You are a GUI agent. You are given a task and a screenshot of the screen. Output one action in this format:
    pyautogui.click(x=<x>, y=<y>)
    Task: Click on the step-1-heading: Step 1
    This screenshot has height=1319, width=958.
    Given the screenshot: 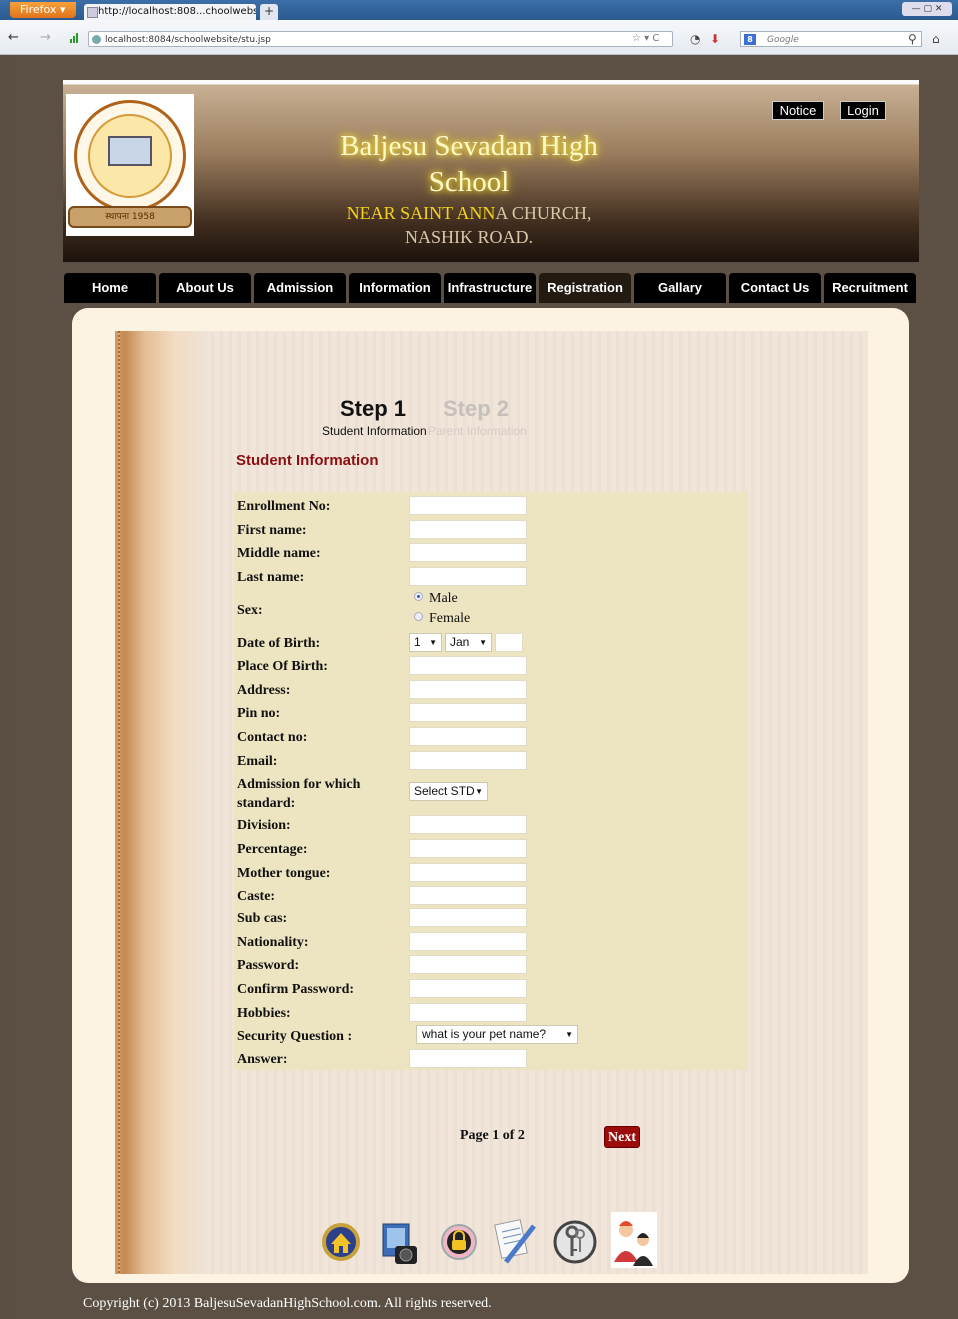 What is the action you would take?
    pyautogui.click(x=373, y=408)
    